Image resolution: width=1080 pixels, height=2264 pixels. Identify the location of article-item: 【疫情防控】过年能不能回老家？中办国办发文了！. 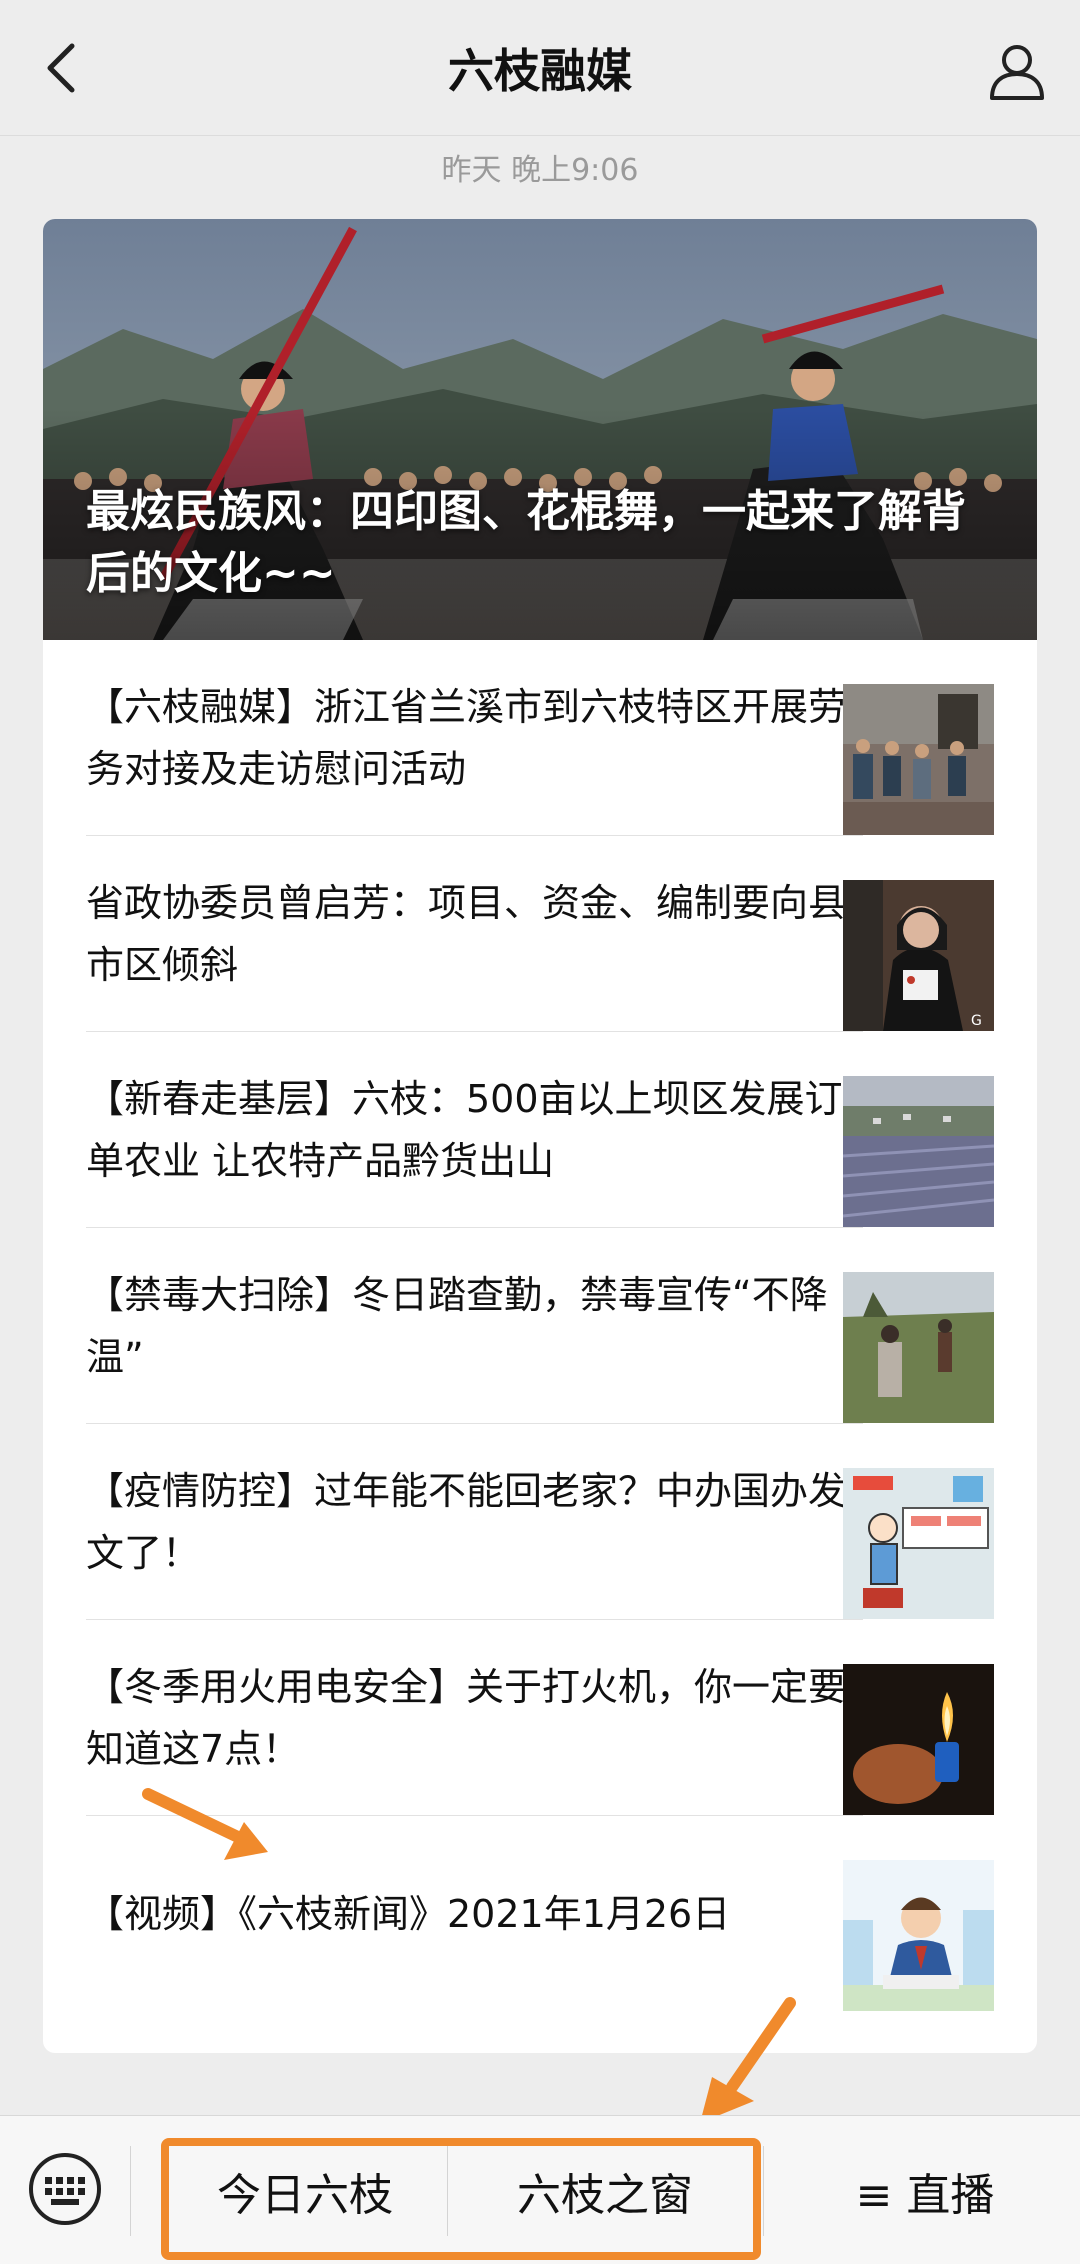
(540, 1522).